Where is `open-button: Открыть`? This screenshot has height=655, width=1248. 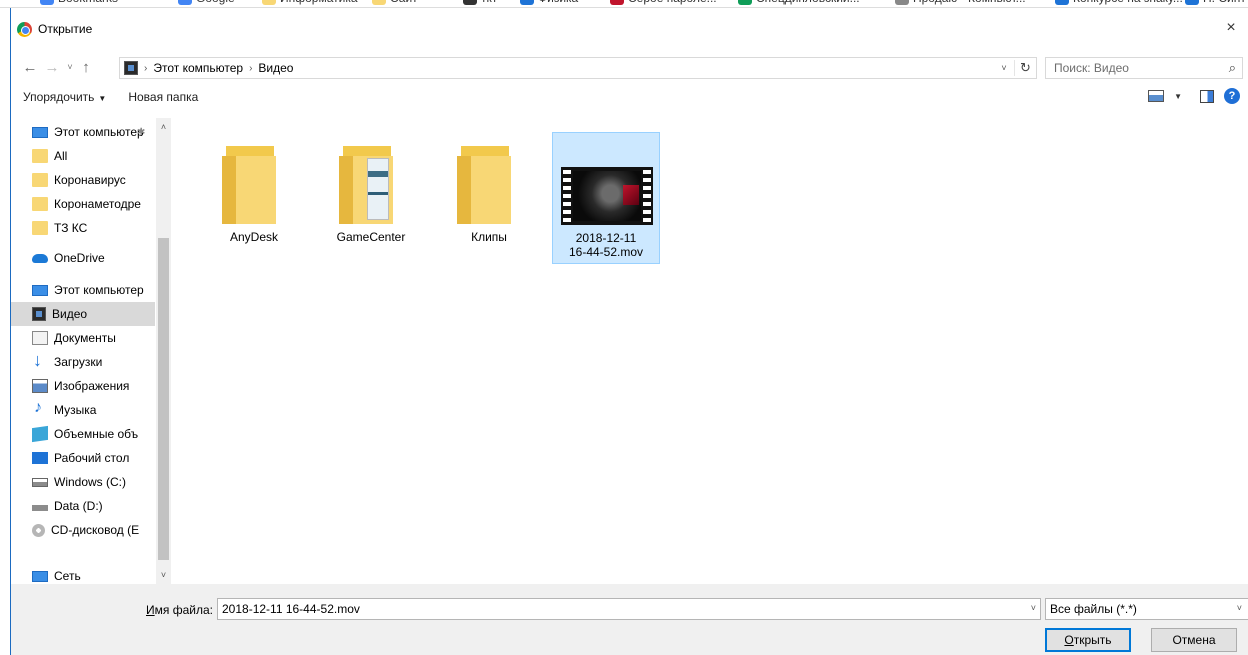
open-button: Открыть is located at coordinates (1088, 640).